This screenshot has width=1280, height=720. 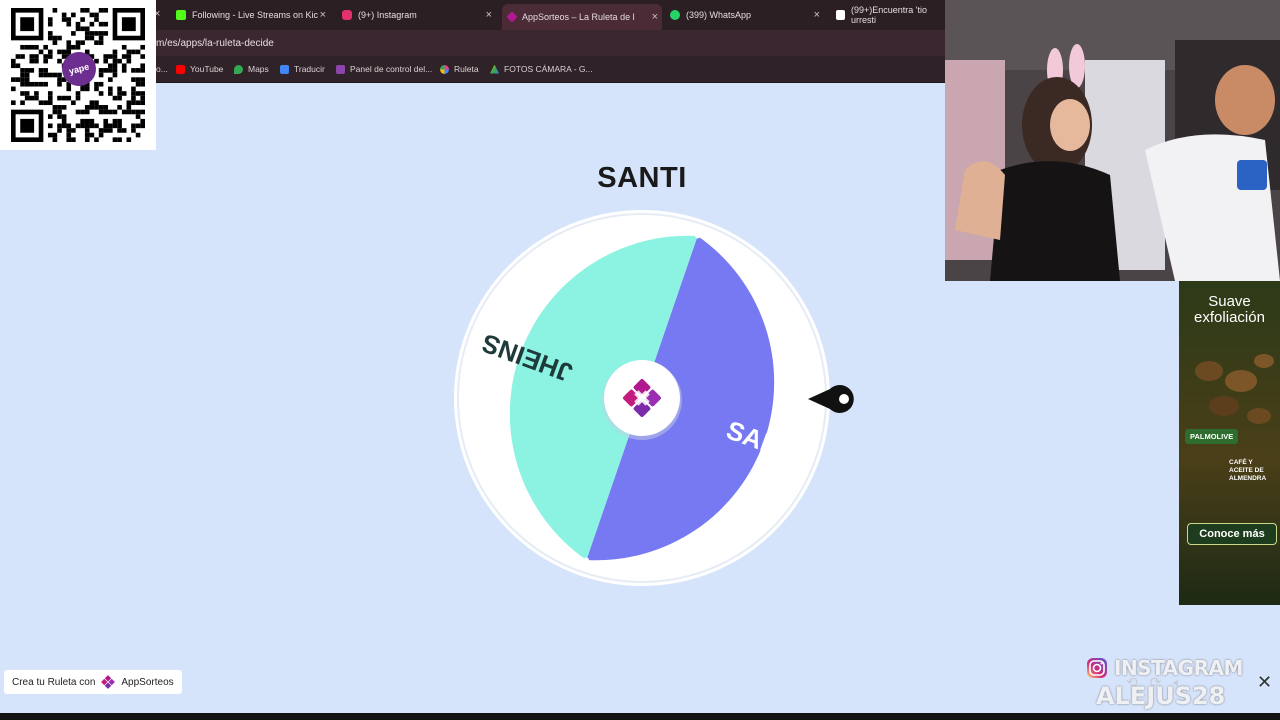 What do you see at coordinates (578, 17) in the screenshot?
I see `tab-label: AppSorteos – La Ruleta de l` at bounding box center [578, 17].